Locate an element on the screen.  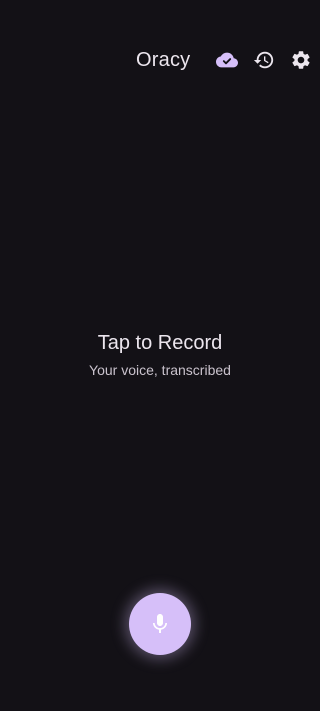
top-app-bar: Oracy is located at coordinates (160, 60).